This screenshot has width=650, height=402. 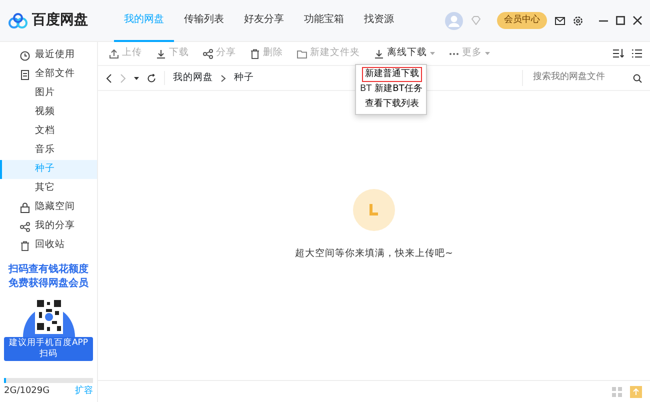 What do you see at coordinates (48, 131) in the screenshot?
I see `sidebar-item: 文档` at bounding box center [48, 131].